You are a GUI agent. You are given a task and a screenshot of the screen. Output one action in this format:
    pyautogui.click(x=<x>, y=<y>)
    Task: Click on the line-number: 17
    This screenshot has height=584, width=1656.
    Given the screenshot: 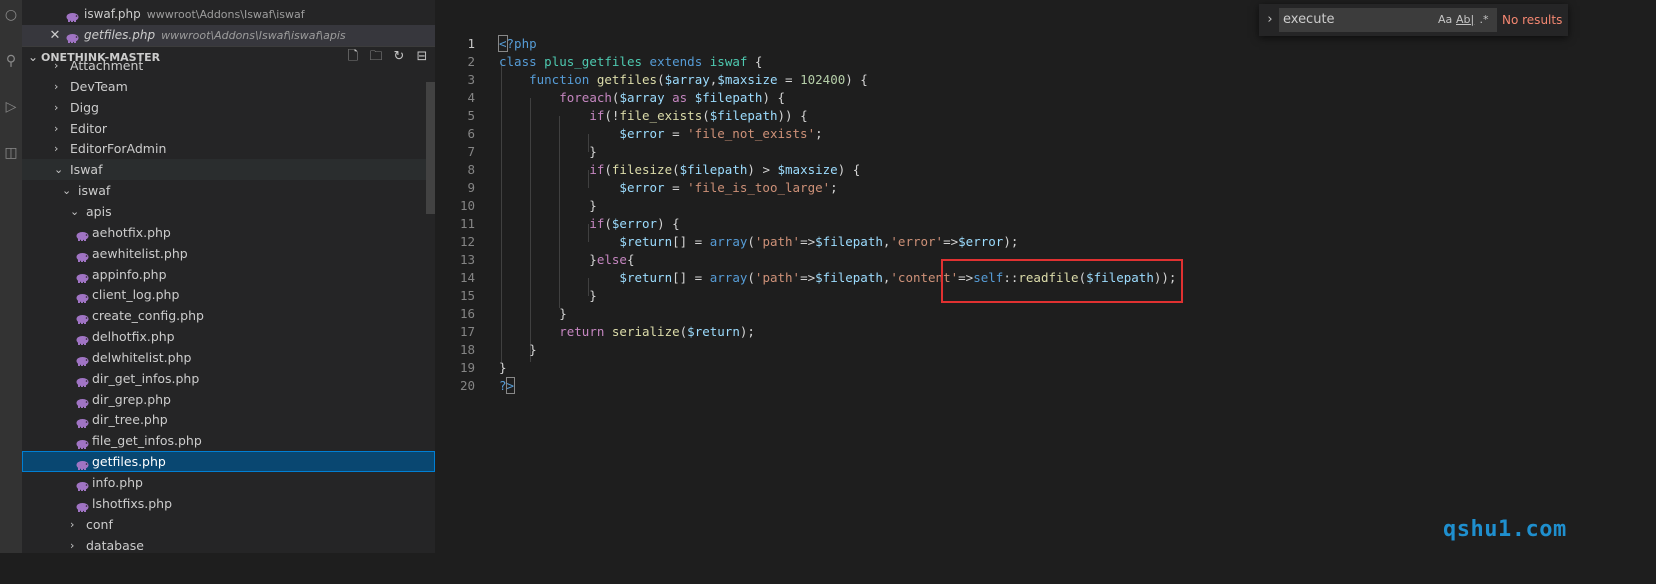 What is the action you would take?
    pyautogui.click(x=467, y=331)
    